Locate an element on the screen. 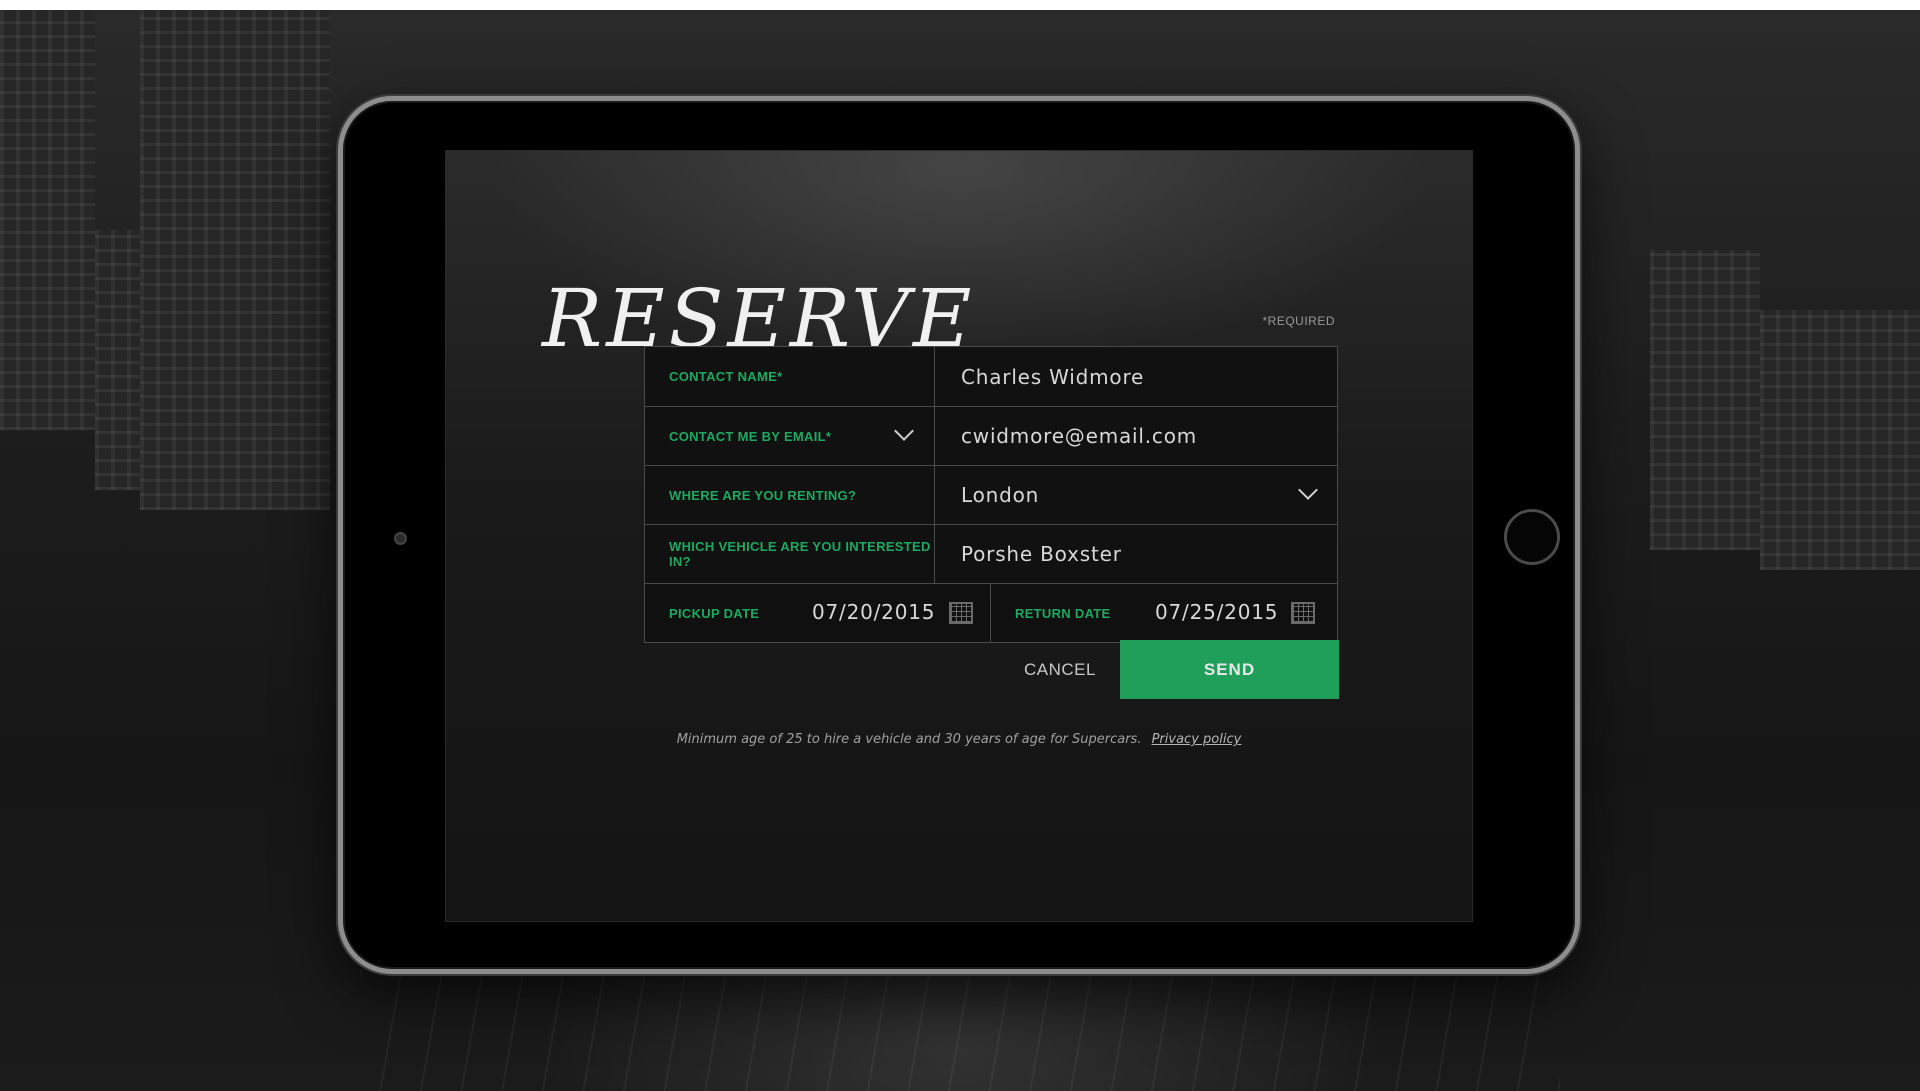 The image size is (1920, 1091). location-select: London is located at coordinates (1136, 495).